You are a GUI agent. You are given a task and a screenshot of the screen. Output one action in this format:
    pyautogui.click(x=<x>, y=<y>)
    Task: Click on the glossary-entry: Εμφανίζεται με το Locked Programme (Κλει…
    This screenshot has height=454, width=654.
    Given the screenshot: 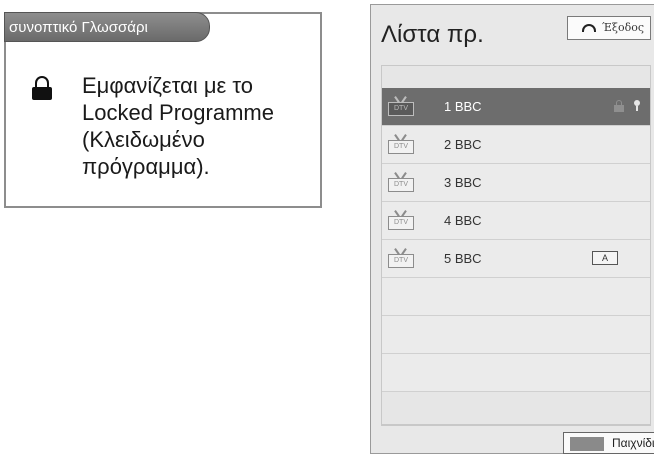 What is the action you would take?
    pyautogui.click(x=177, y=126)
    